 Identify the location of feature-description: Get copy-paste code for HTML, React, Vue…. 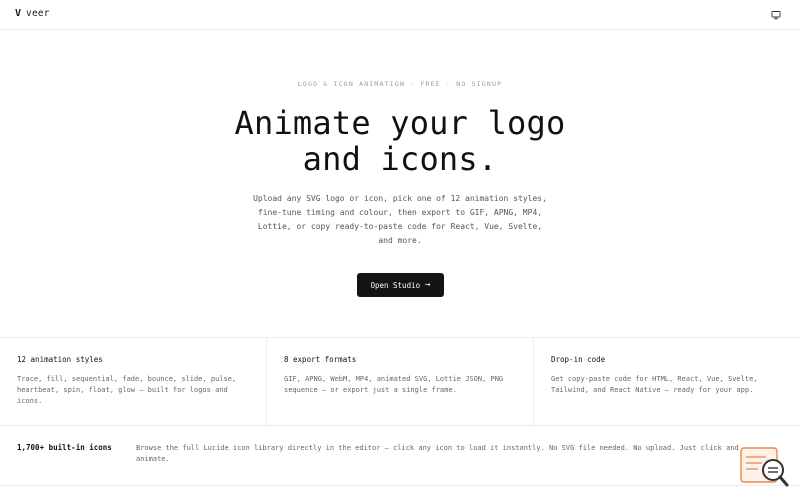
(654, 384).